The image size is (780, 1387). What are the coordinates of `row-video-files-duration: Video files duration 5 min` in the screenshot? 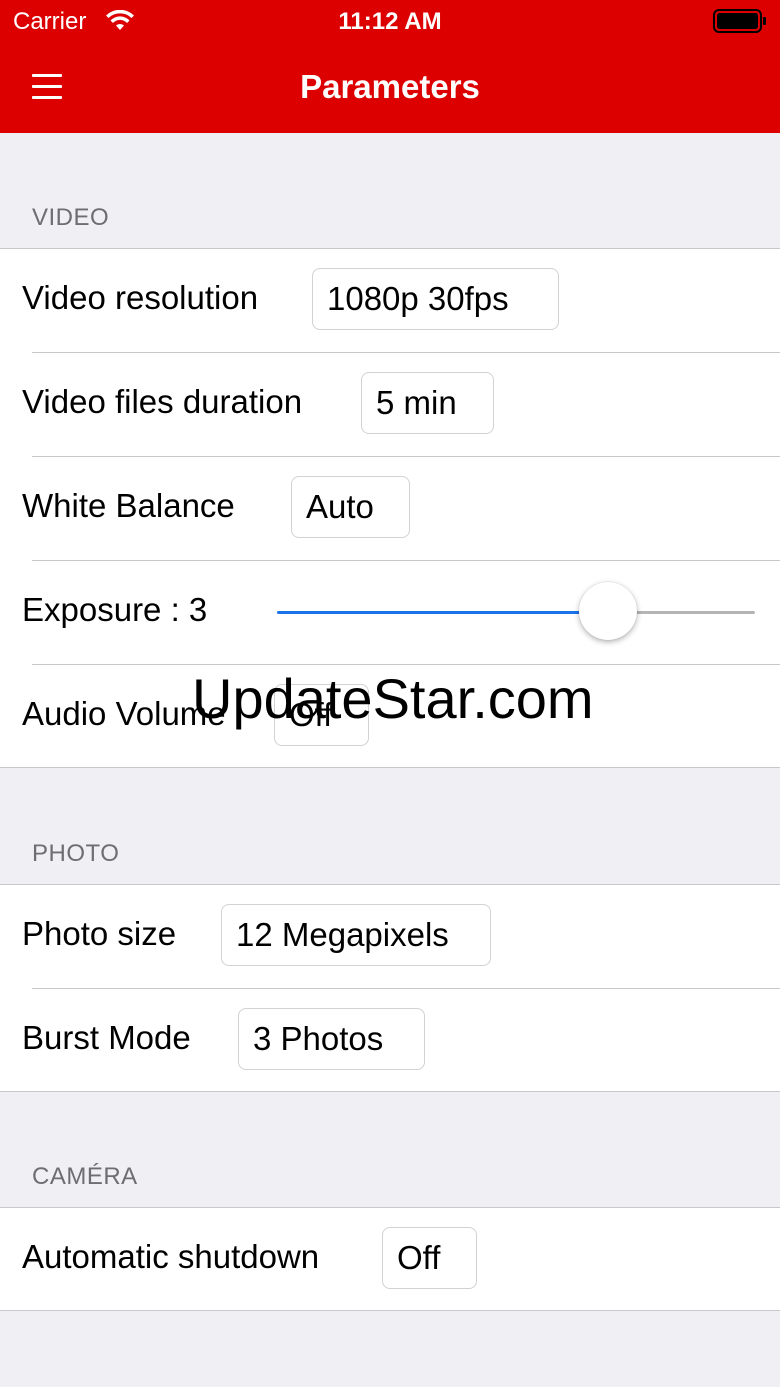 It's located at (390, 405).